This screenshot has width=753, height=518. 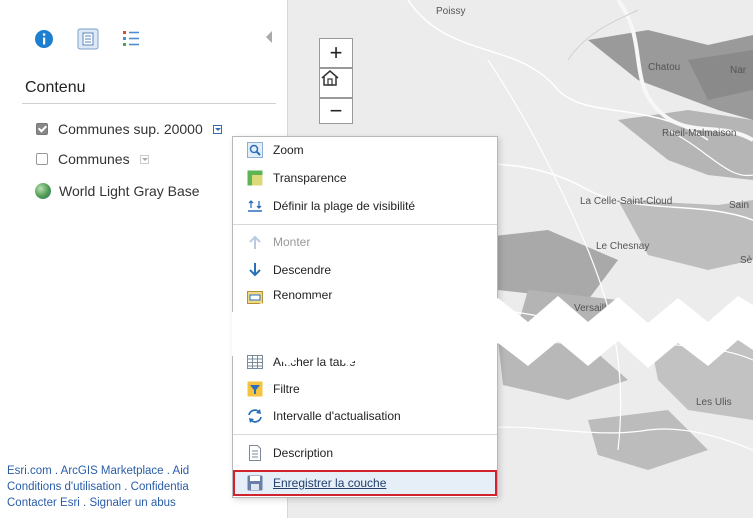 I want to click on zoom-icon, so click(x=255, y=150).